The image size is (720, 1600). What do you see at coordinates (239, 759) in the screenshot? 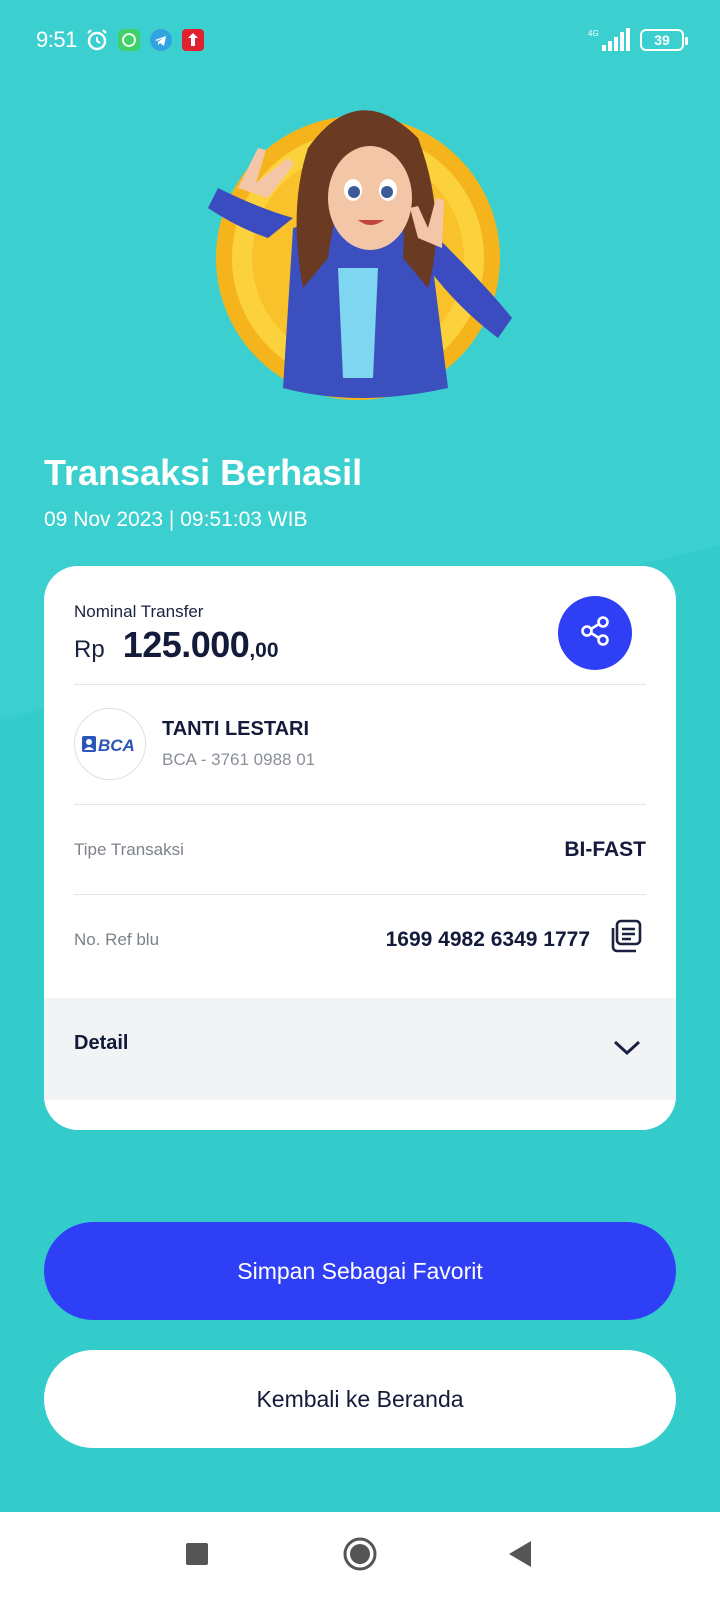
I see `recipient-account: BCA - 3761 0988 01` at bounding box center [239, 759].